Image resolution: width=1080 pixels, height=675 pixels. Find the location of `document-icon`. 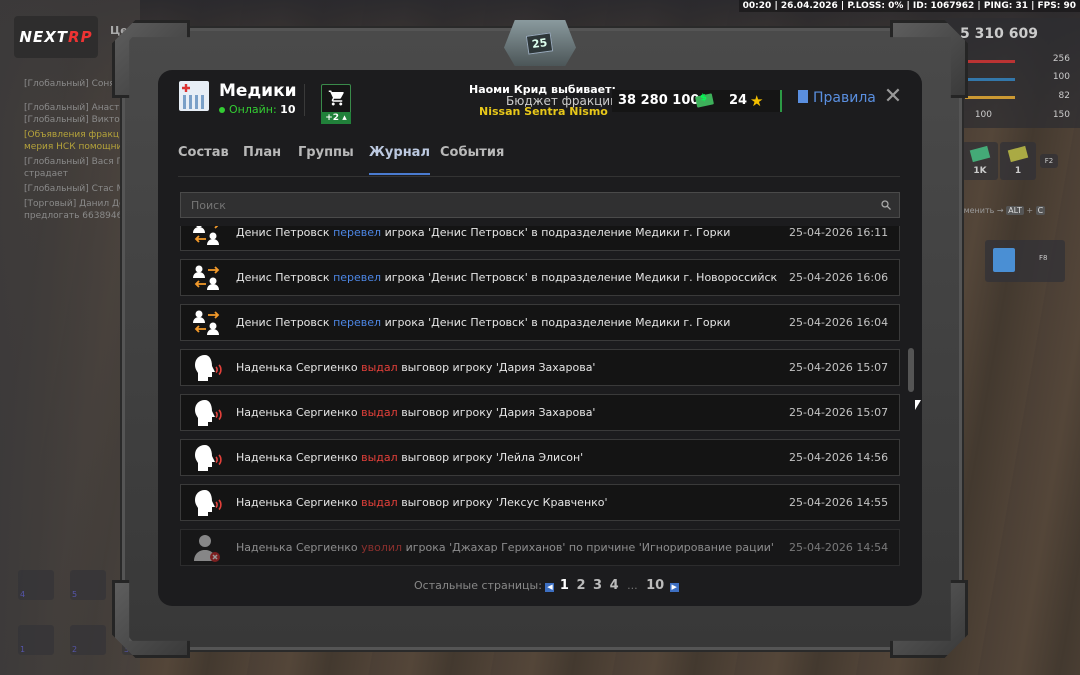

document-icon is located at coordinates (803, 96).